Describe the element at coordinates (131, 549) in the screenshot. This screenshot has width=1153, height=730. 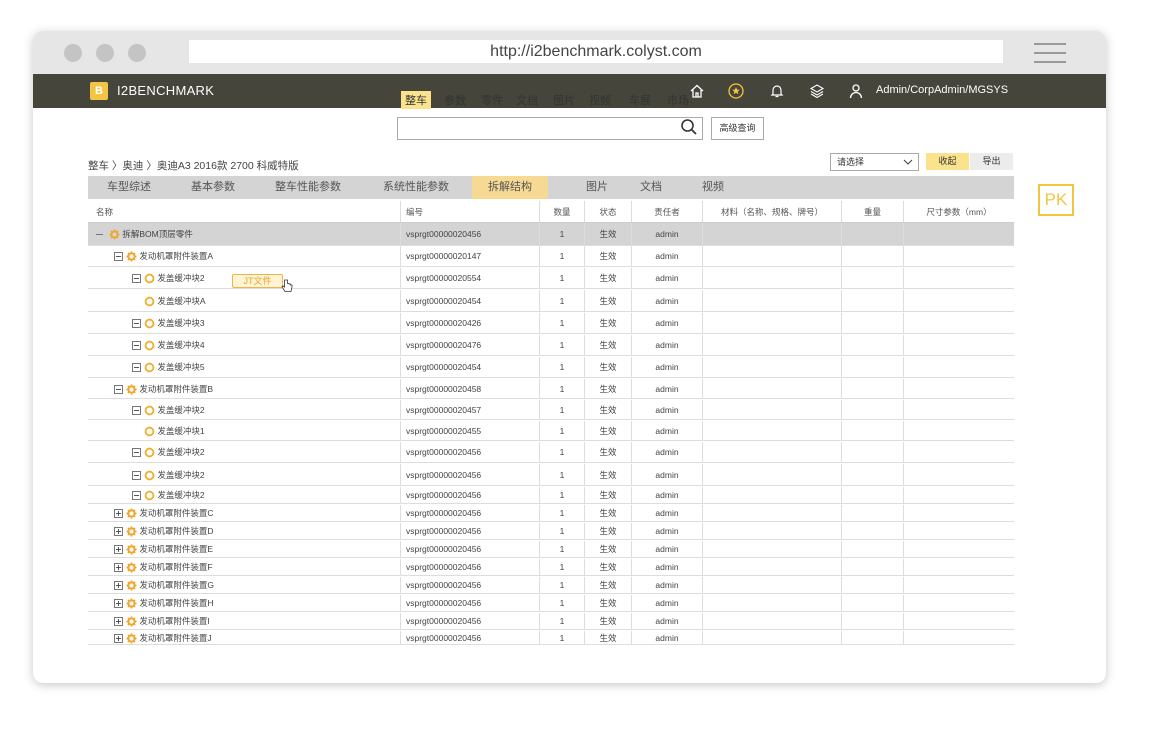
I see `gear-icon` at that location.